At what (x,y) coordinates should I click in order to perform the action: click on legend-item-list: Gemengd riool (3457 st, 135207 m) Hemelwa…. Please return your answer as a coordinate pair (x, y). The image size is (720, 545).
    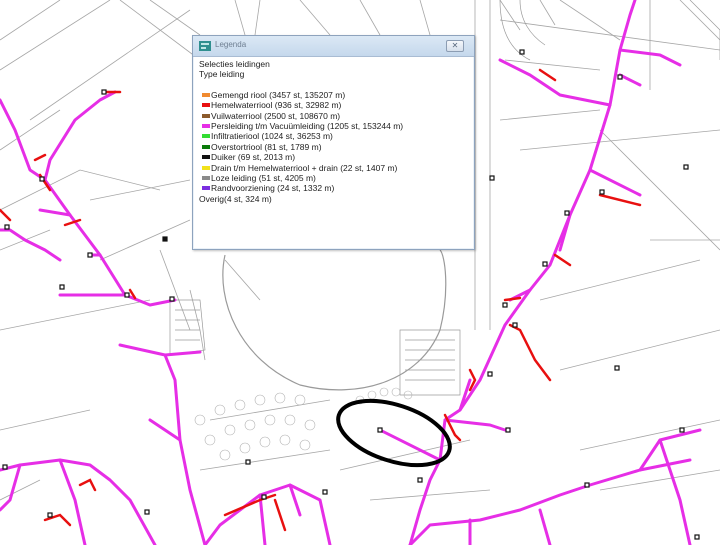
    Looking at the image, I should click on (333, 142).